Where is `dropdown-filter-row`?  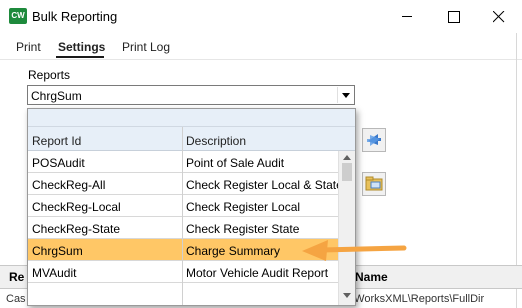
dropdown-filter-row is located at coordinates (191, 118).